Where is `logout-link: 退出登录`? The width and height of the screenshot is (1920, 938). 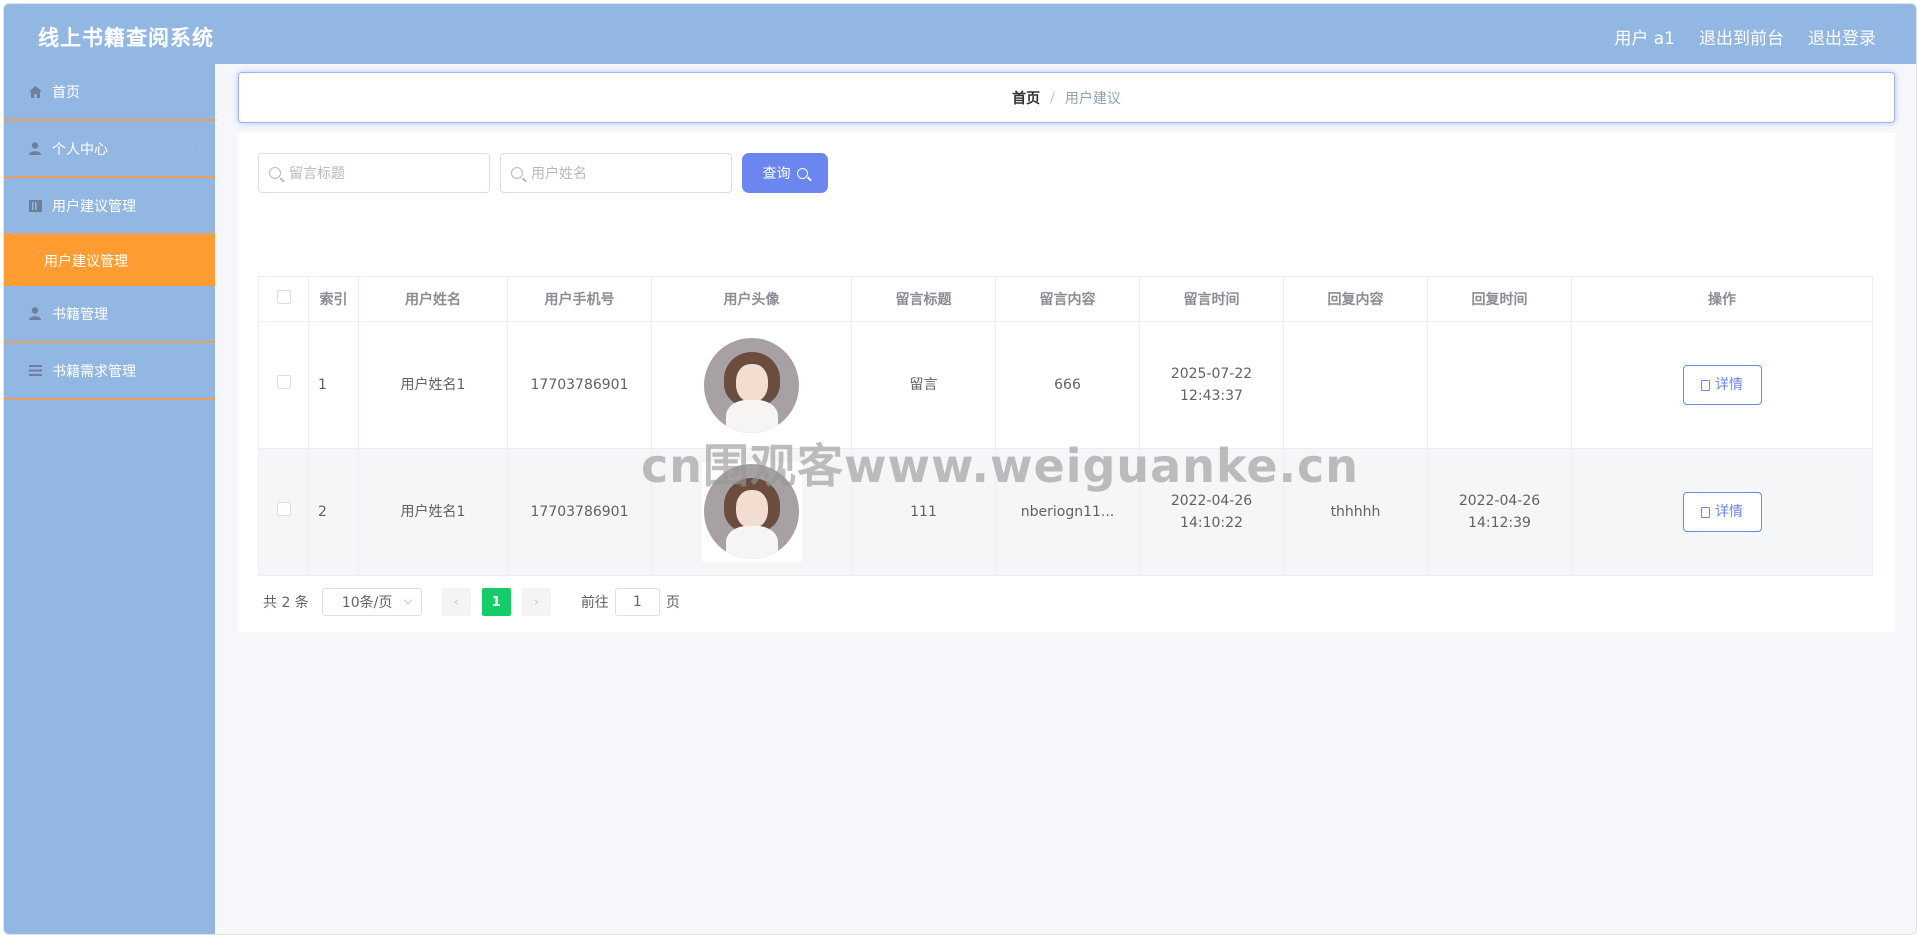
logout-link: 退出登录 is located at coordinates (1842, 36).